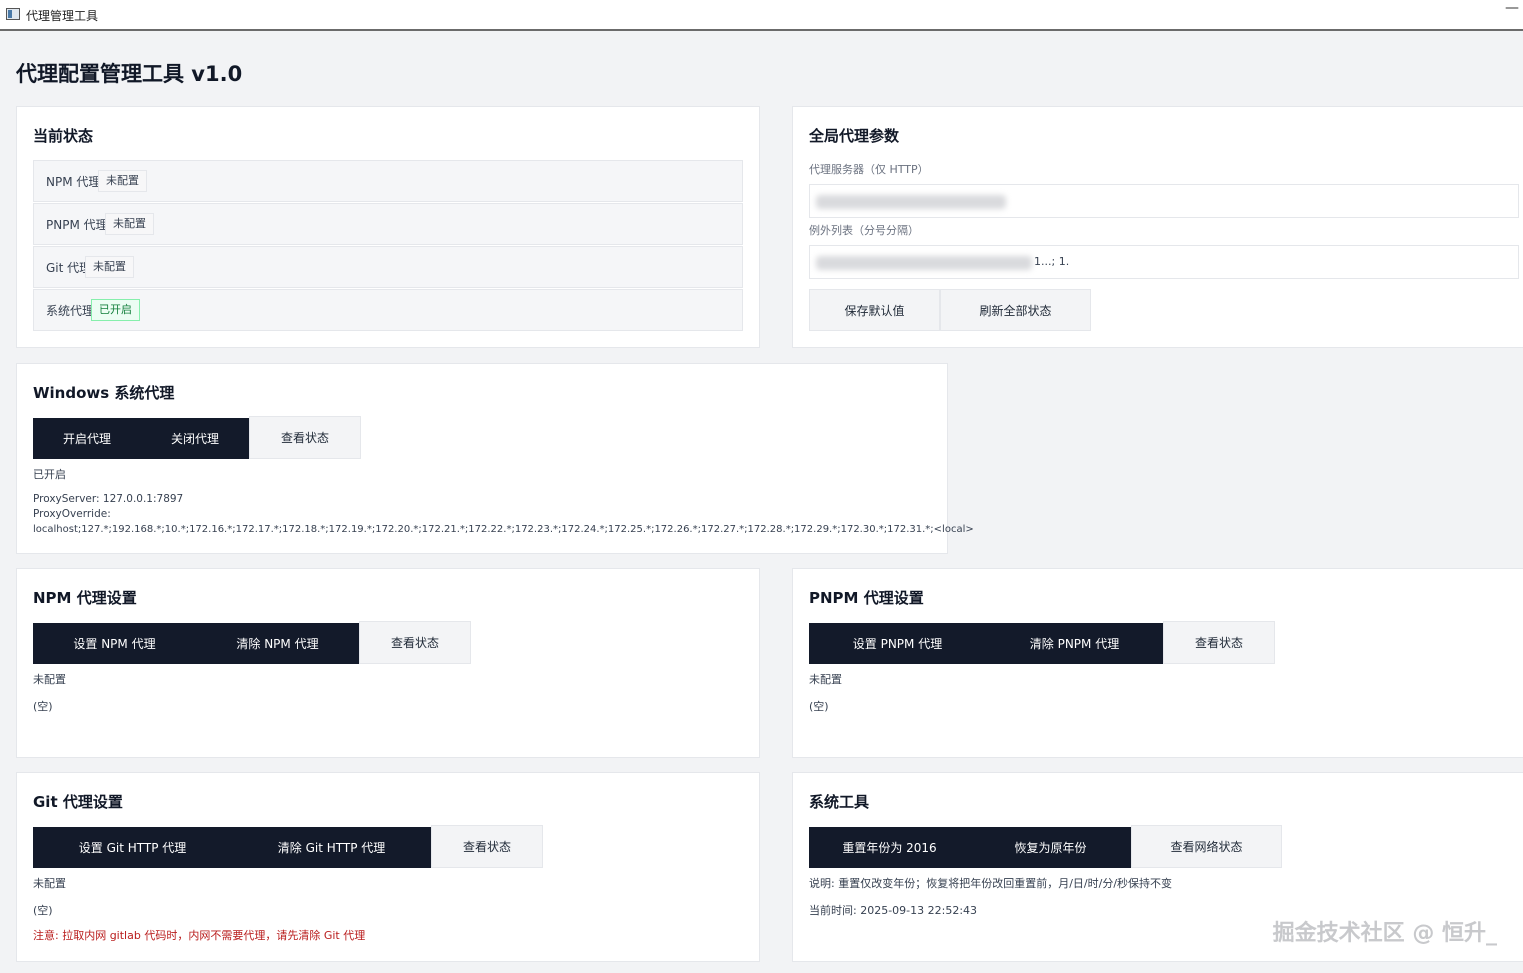 Image resolution: width=1523 pixels, height=973 pixels. What do you see at coordinates (1384, 933) in the screenshot?
I see `watermark: 掘金技术社区 @ 恒升_` at bounding box center [1384, 933].